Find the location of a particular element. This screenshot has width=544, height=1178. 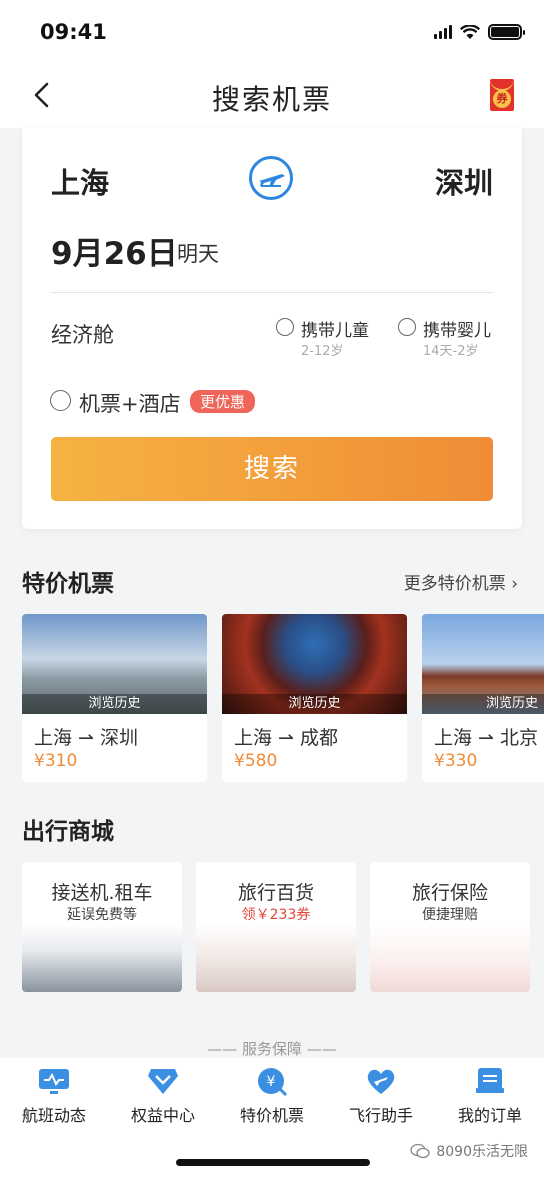

search-button: 搜索 is located at coordinates (272, 469).